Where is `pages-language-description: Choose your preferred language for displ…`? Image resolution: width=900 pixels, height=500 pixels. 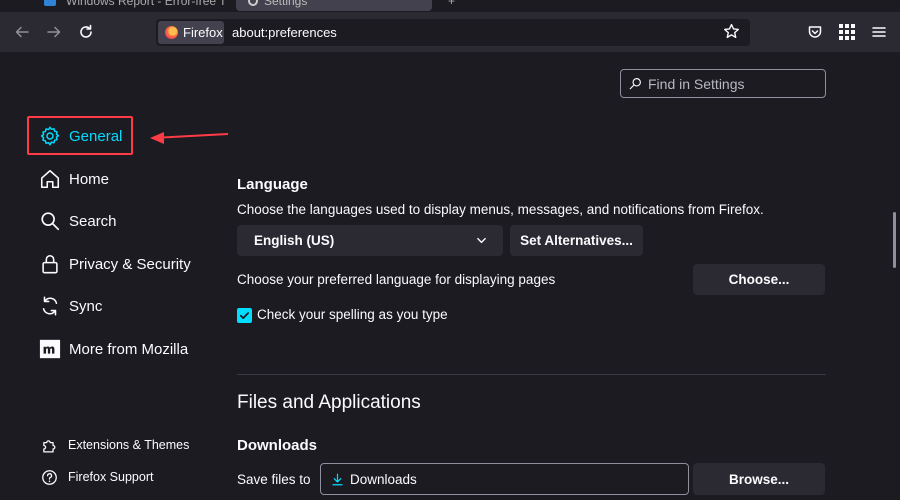 pages-language-description: Choose your preferred language for displ… is located at coordinates (396, 279).